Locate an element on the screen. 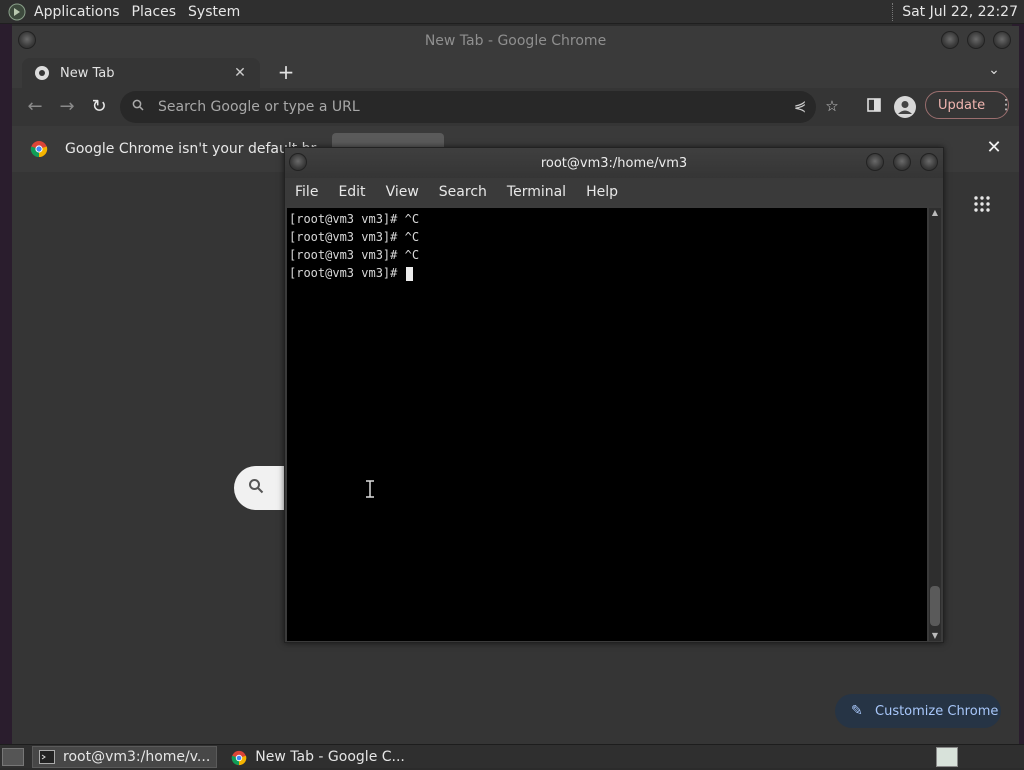  chrome-titlebar: New Tab - Google Chrome is located at coordinates (515, 41).